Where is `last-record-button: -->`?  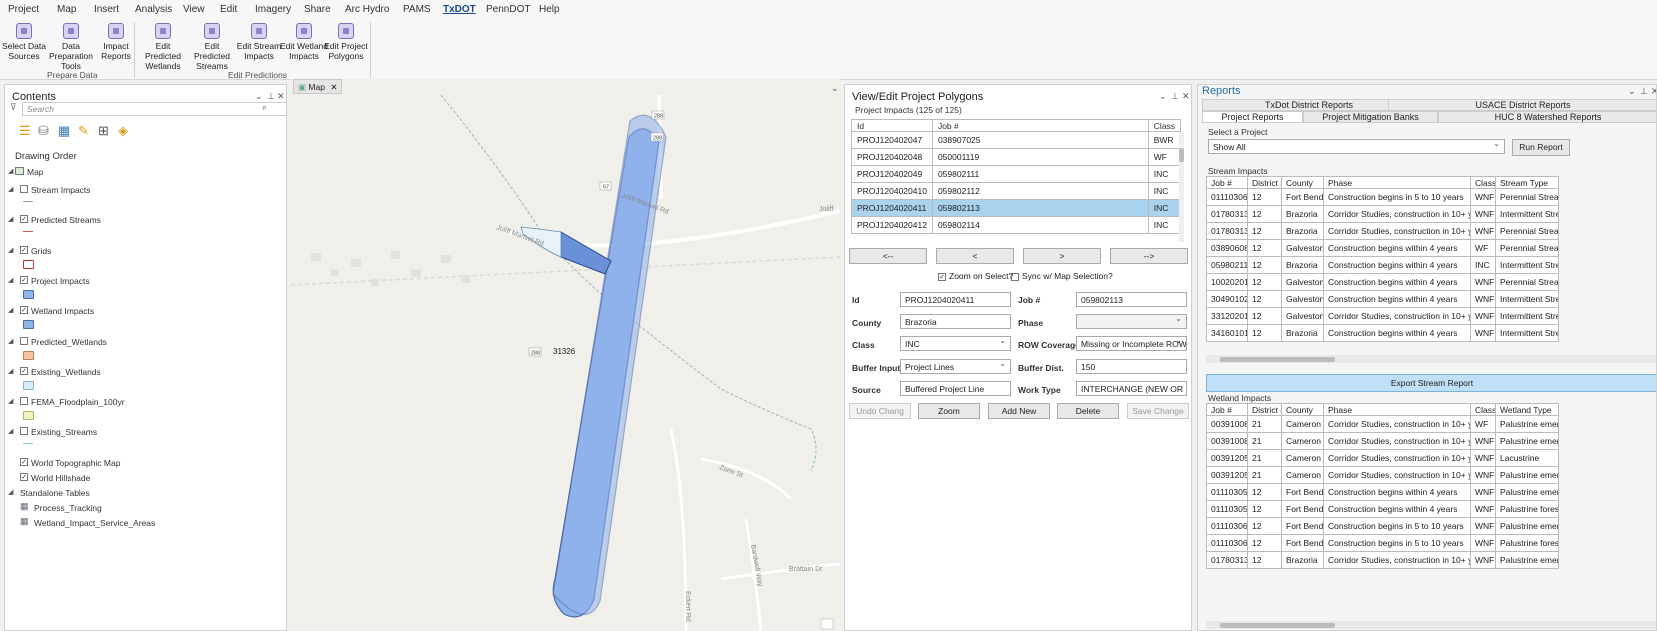
last-record-button: --> is located at coordinates (1149, 256).